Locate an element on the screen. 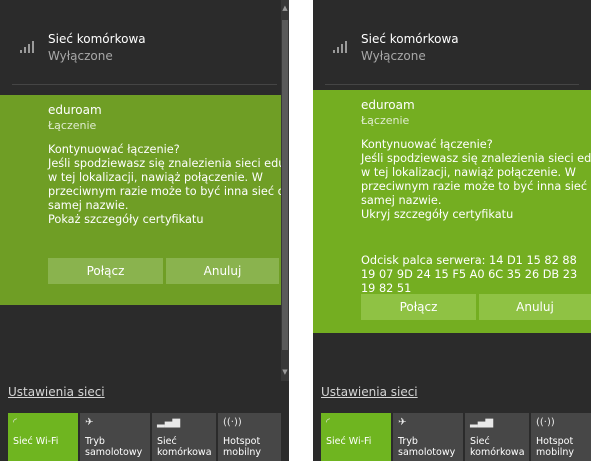 This screenshot has width=591, height=461. hide-certificate-link: Ukryj szczegóły certyfikatu is located at coordinates (472, 215).